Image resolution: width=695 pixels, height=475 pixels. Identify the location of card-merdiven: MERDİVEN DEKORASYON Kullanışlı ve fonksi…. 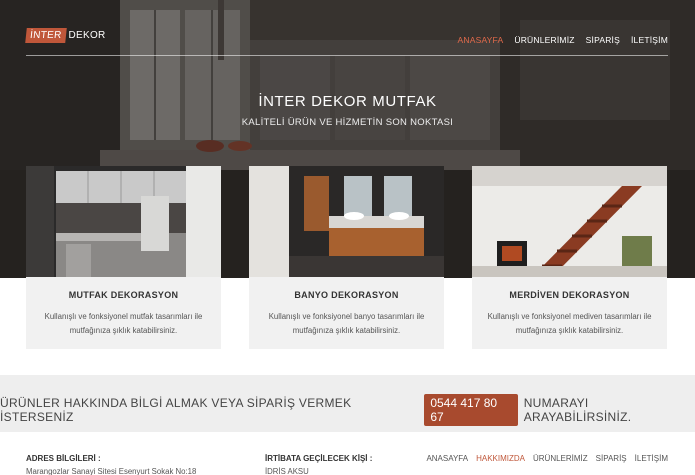
(569, 257).